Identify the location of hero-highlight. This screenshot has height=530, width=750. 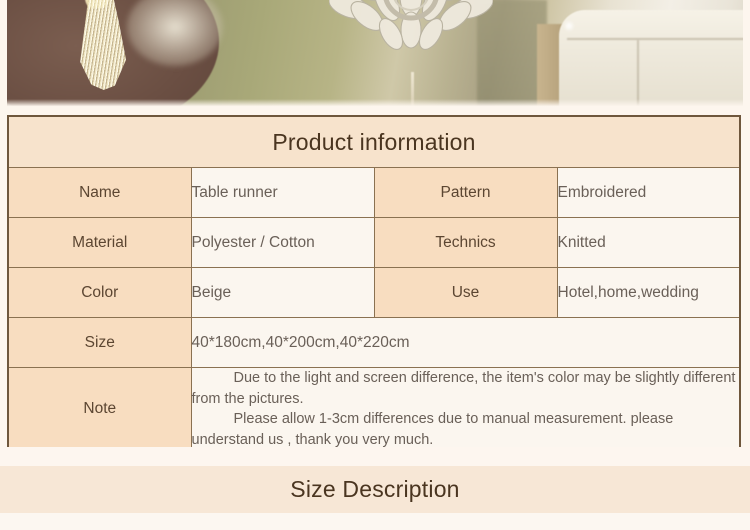
(569, 26).